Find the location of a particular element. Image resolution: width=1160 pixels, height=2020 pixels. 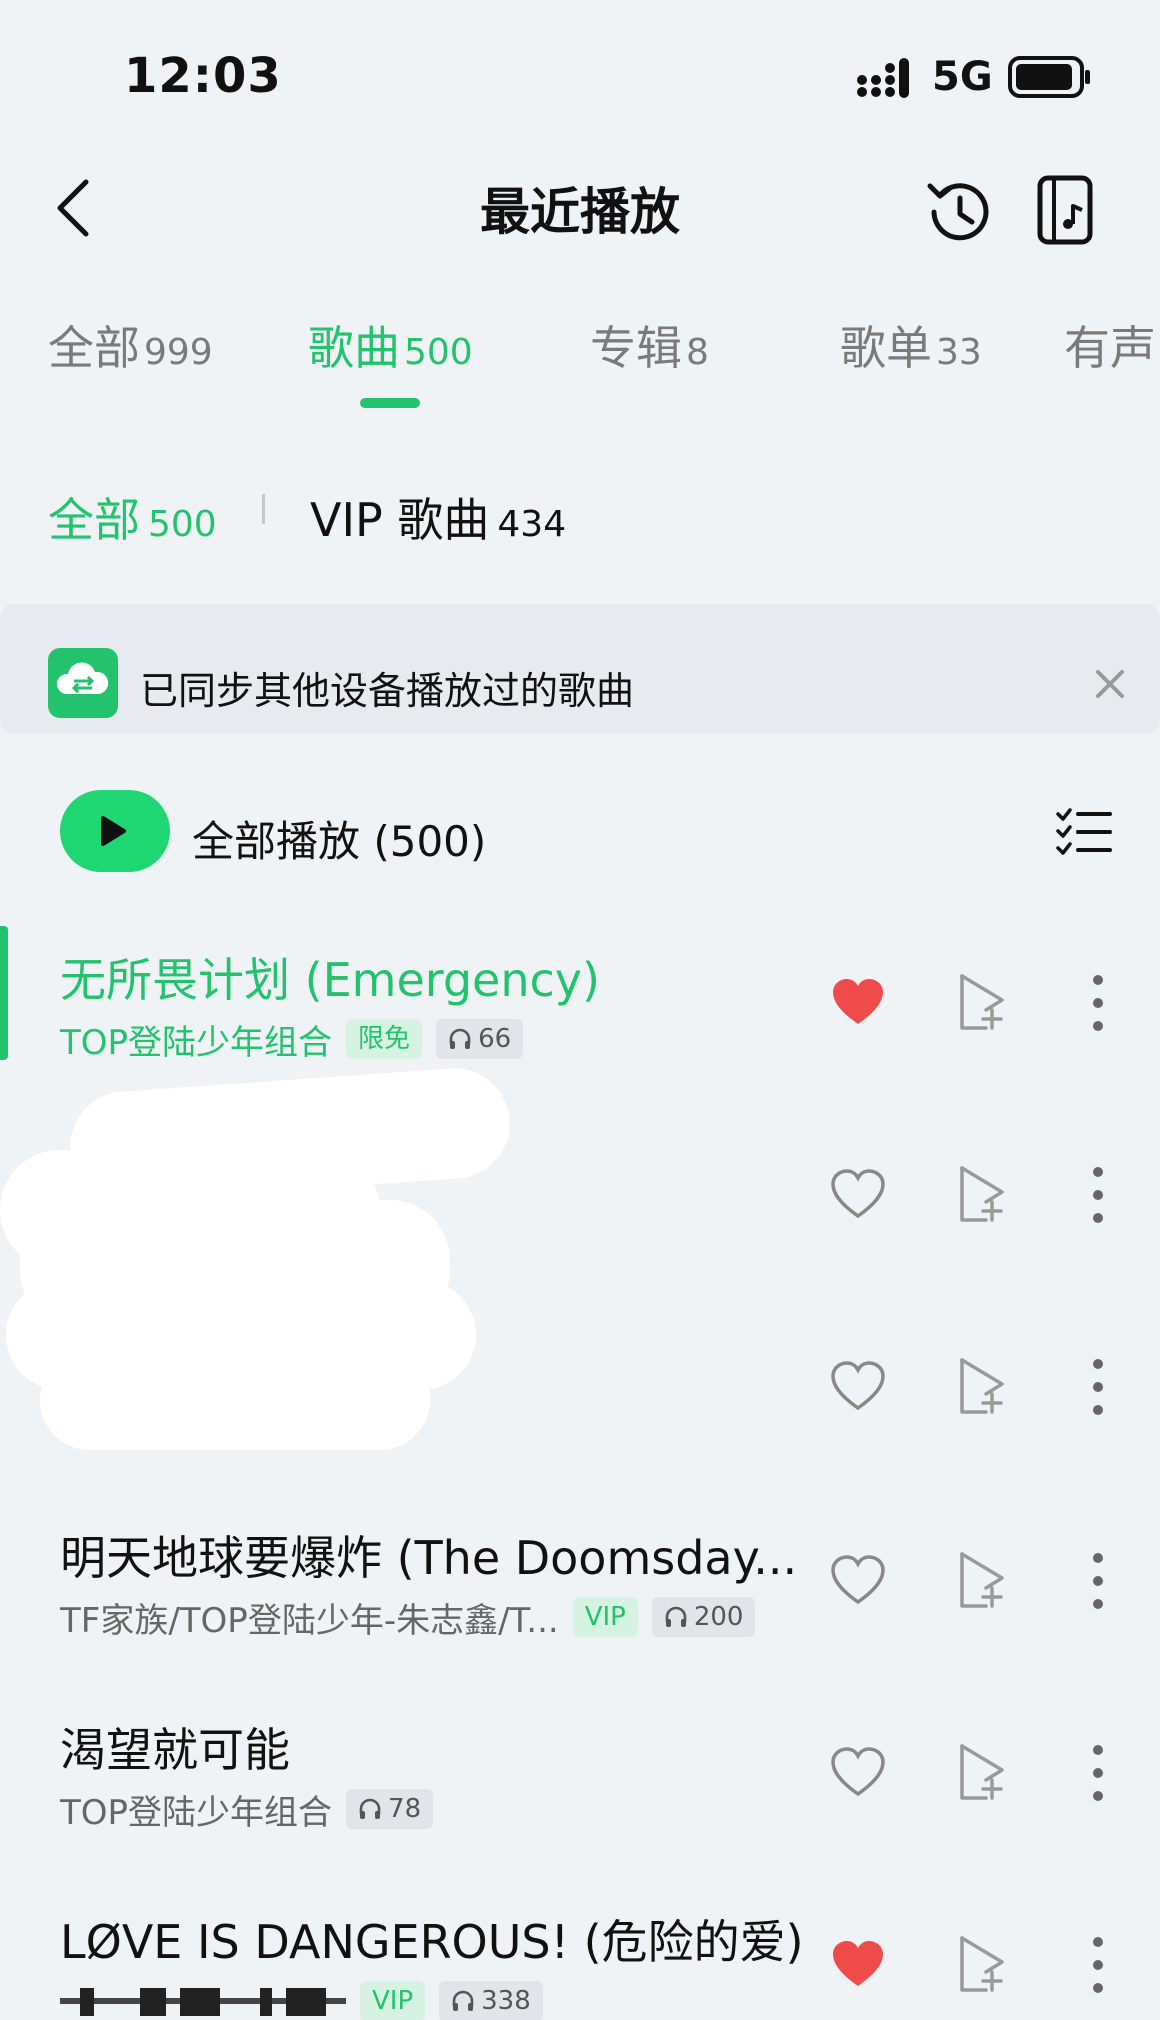

play-count: 338 is located at coordinates (506, 2001).